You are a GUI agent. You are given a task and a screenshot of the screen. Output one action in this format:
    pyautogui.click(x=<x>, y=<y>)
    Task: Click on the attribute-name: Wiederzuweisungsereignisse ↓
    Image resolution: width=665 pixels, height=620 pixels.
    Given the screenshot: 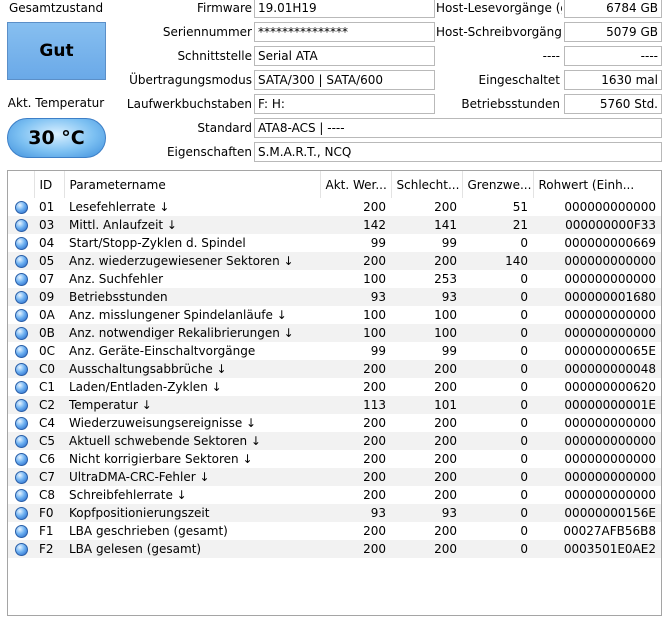 What is the action you would take?
    pyautogui.click(x=163, y=423)
    